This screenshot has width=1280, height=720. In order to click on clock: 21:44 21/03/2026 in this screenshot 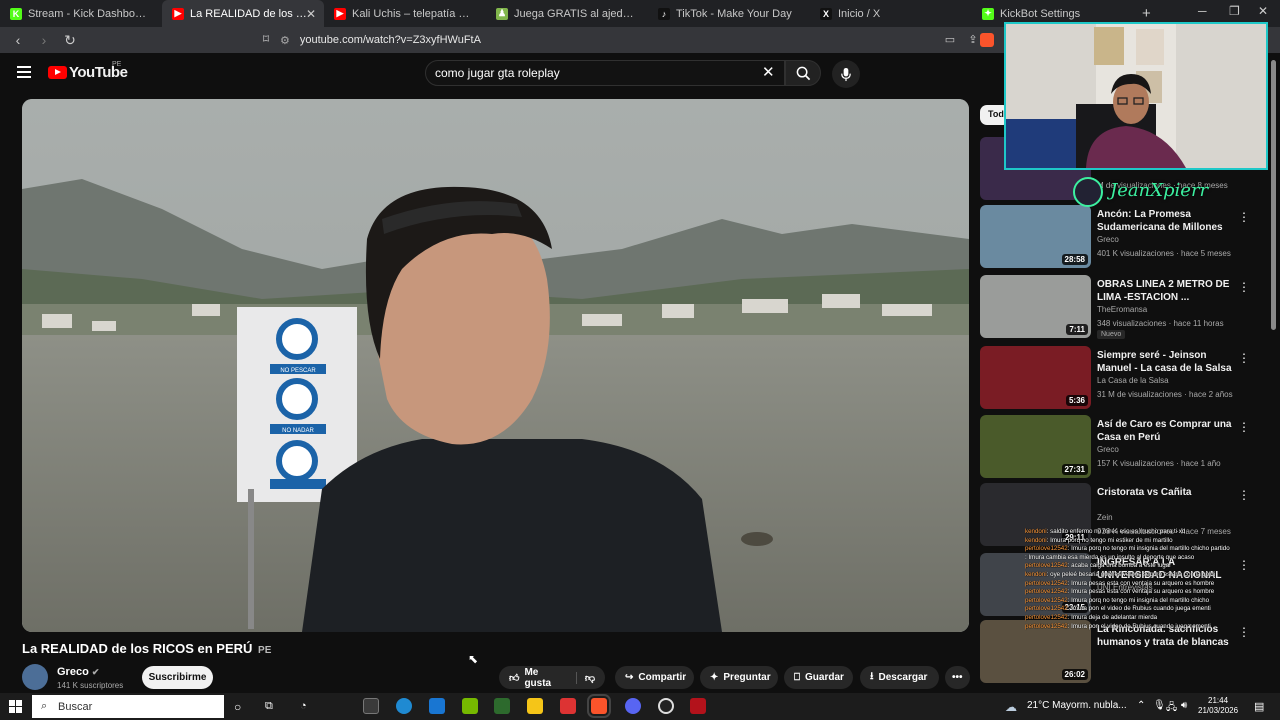, I will do `click(1218, 706)`.